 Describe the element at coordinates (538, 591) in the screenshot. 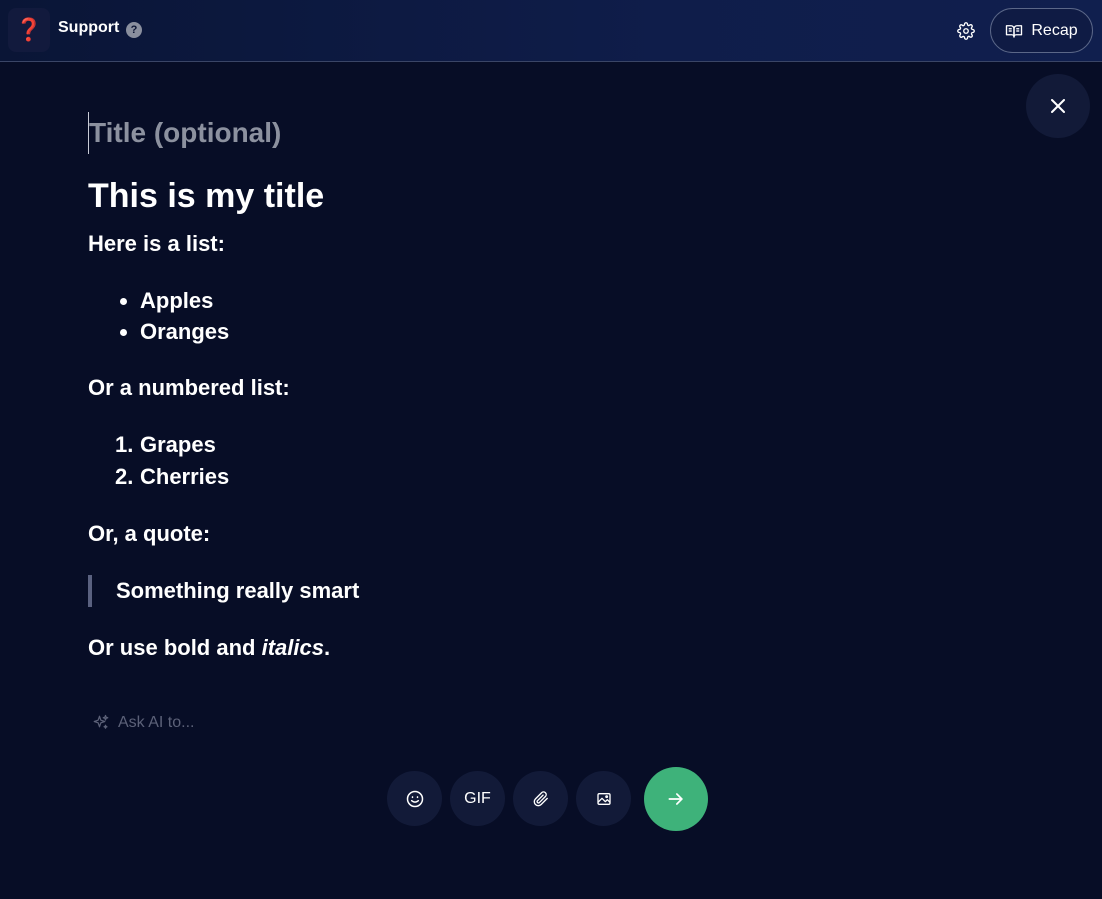

I see `blockquote: Something really smart` at that location.